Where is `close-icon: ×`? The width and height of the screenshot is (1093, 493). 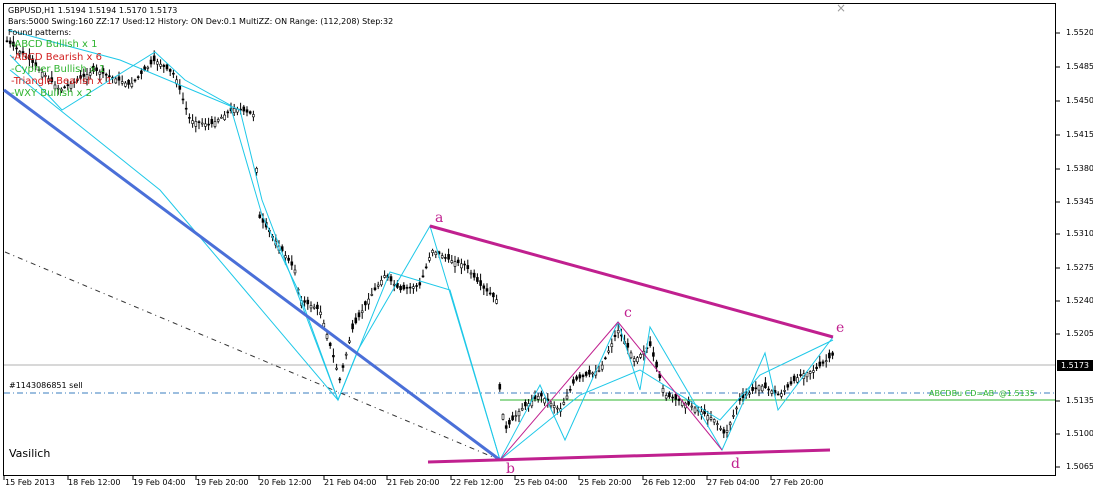
close-icon: × is located at coordinates (841, 8).